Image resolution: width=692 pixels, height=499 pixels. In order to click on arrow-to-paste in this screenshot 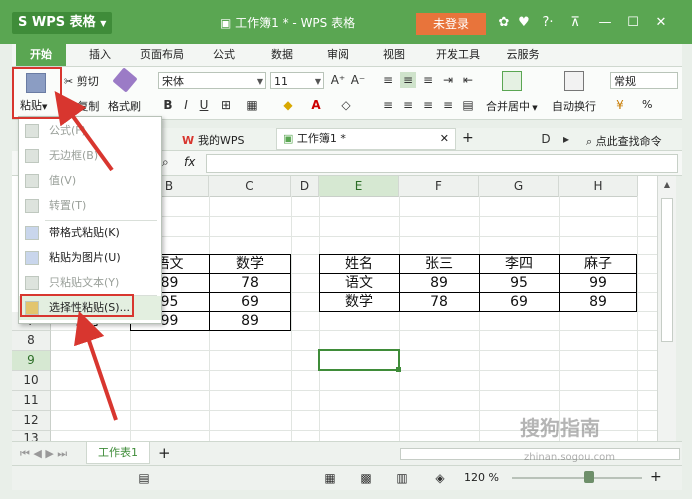, I will do `click(84, 131)`.